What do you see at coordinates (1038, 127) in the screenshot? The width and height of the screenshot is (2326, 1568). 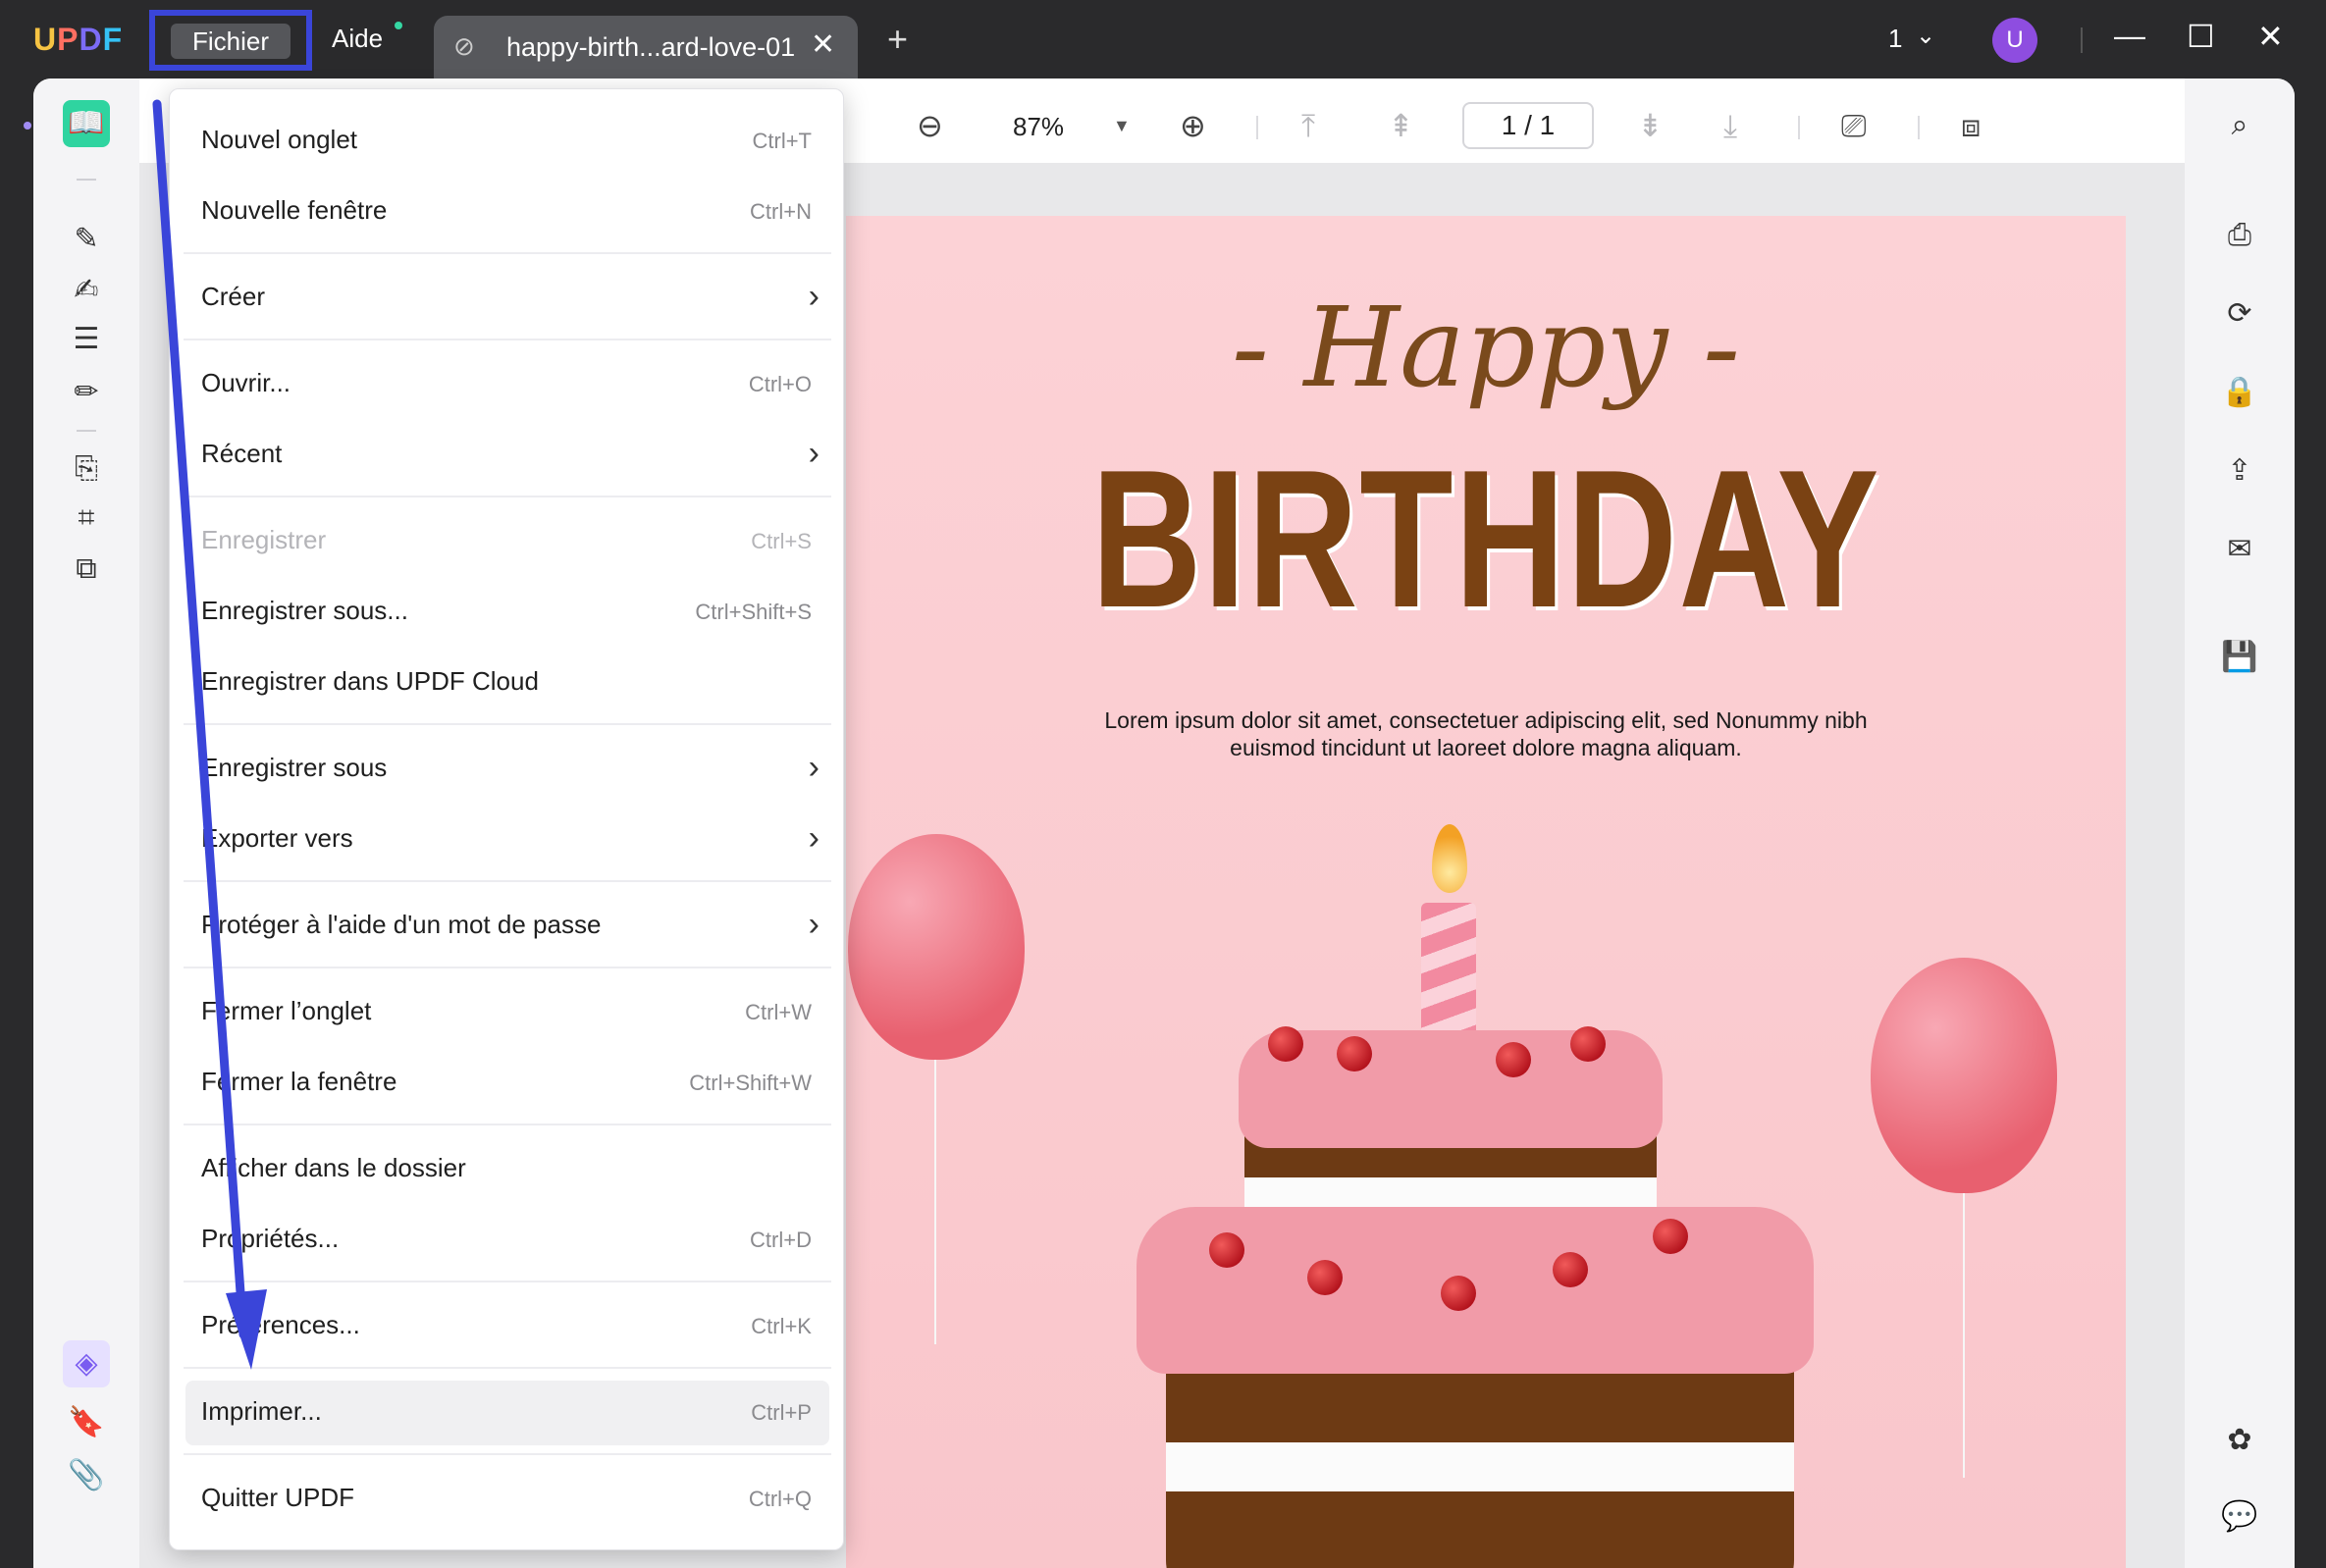 I see `zoom-value: 87%` at bounding box center [1038, 127].